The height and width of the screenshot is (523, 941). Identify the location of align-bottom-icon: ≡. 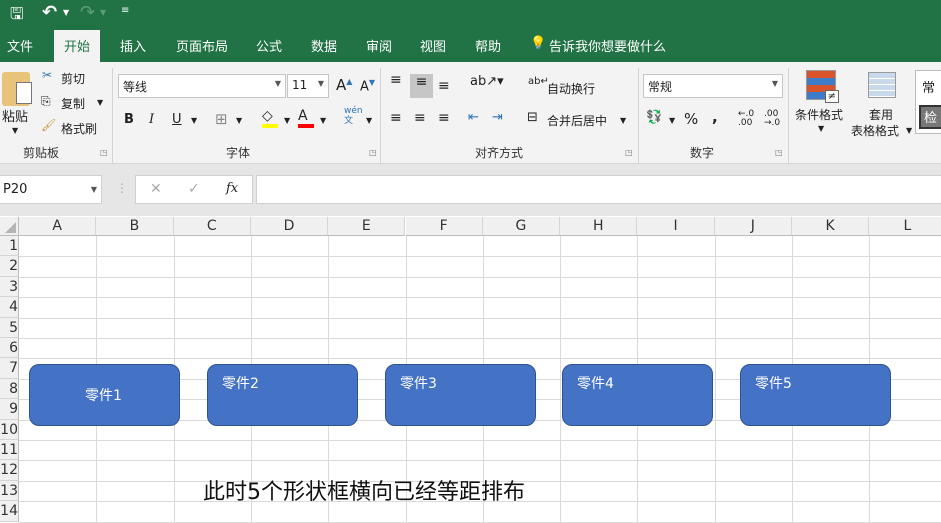
(444, 86).